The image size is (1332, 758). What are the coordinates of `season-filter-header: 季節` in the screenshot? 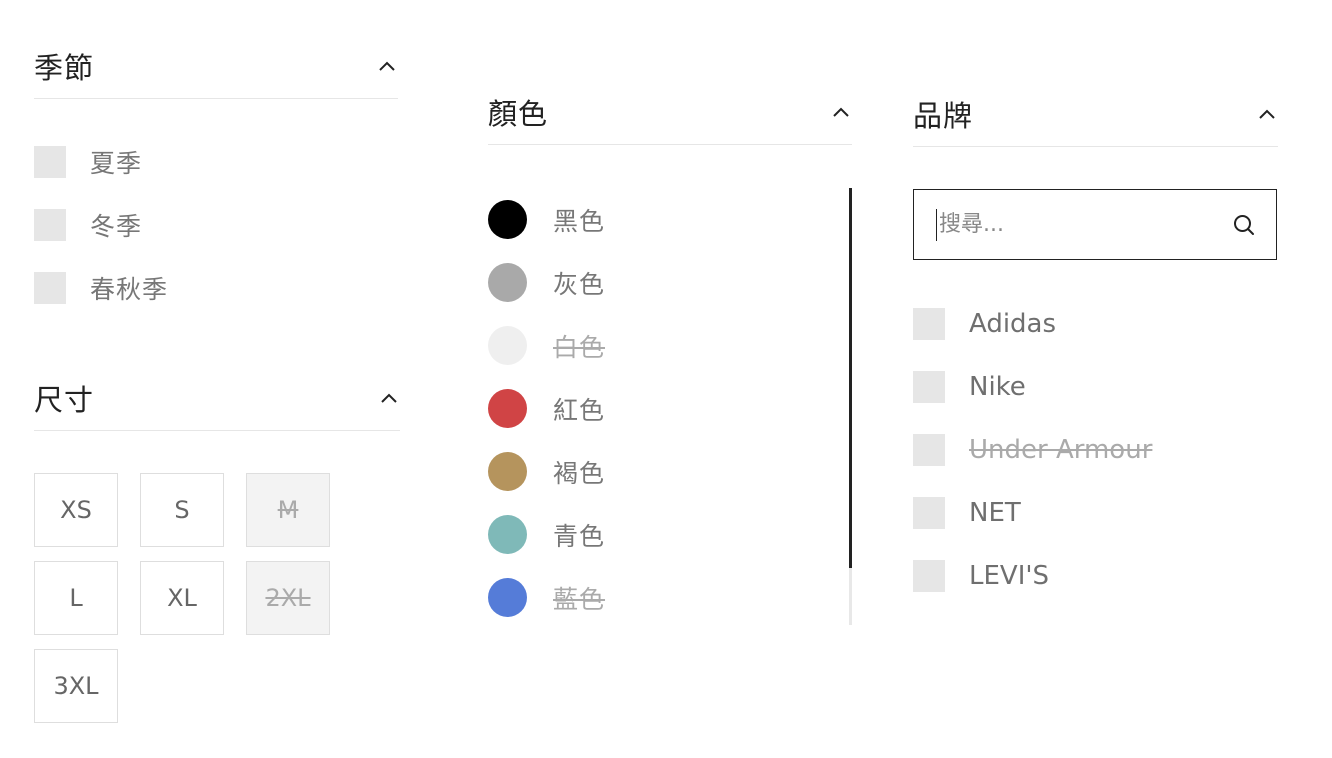 It's located at (216, 66).